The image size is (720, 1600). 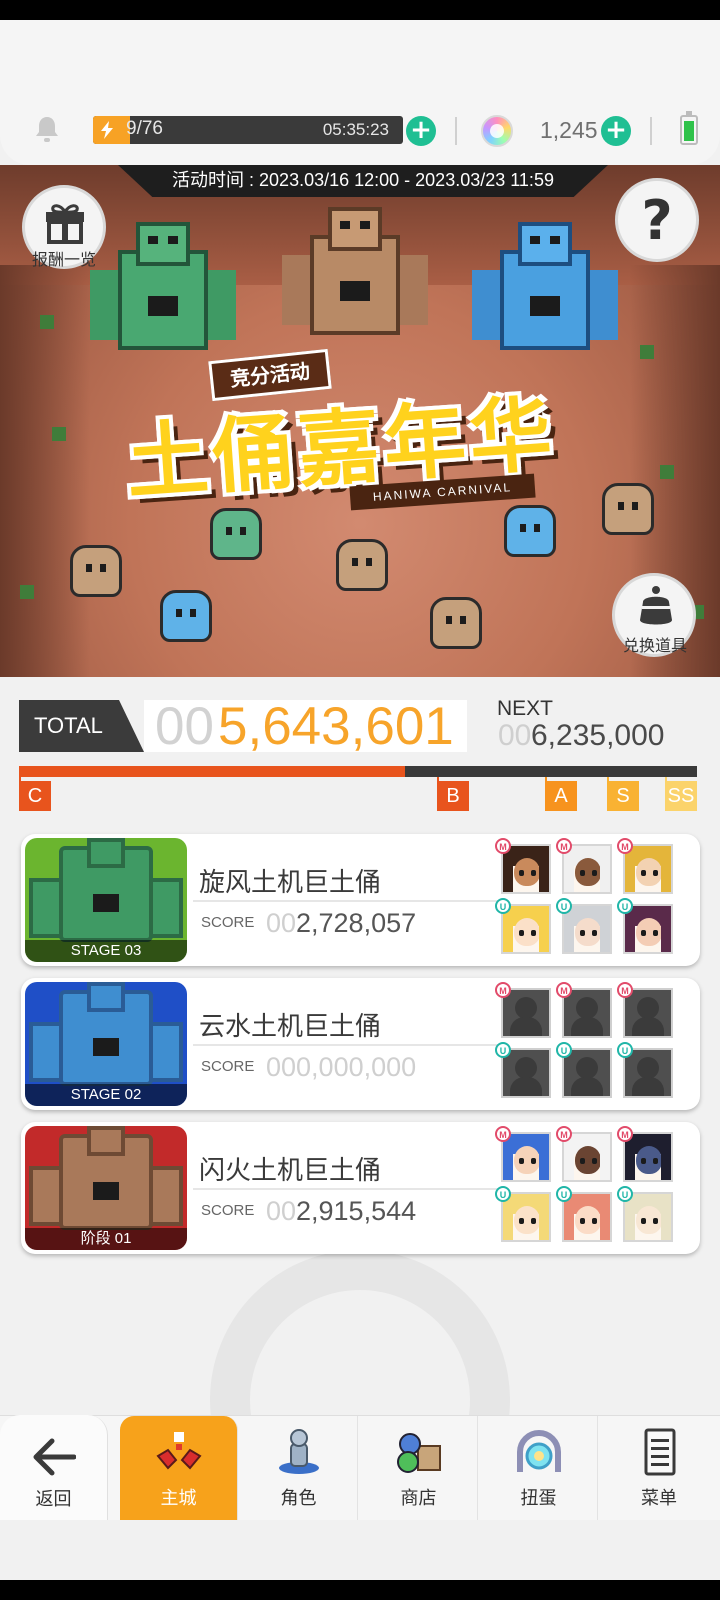 I want to click on rank-progress-bar, so click(x=358, y=771).